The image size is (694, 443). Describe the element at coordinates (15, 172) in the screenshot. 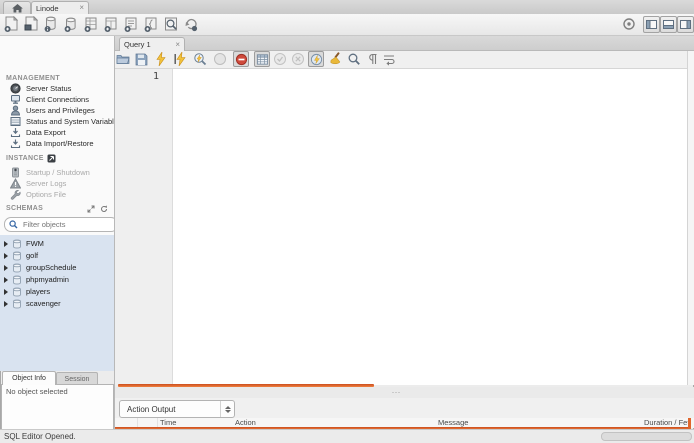

I see `server-instance-icon` at that location.